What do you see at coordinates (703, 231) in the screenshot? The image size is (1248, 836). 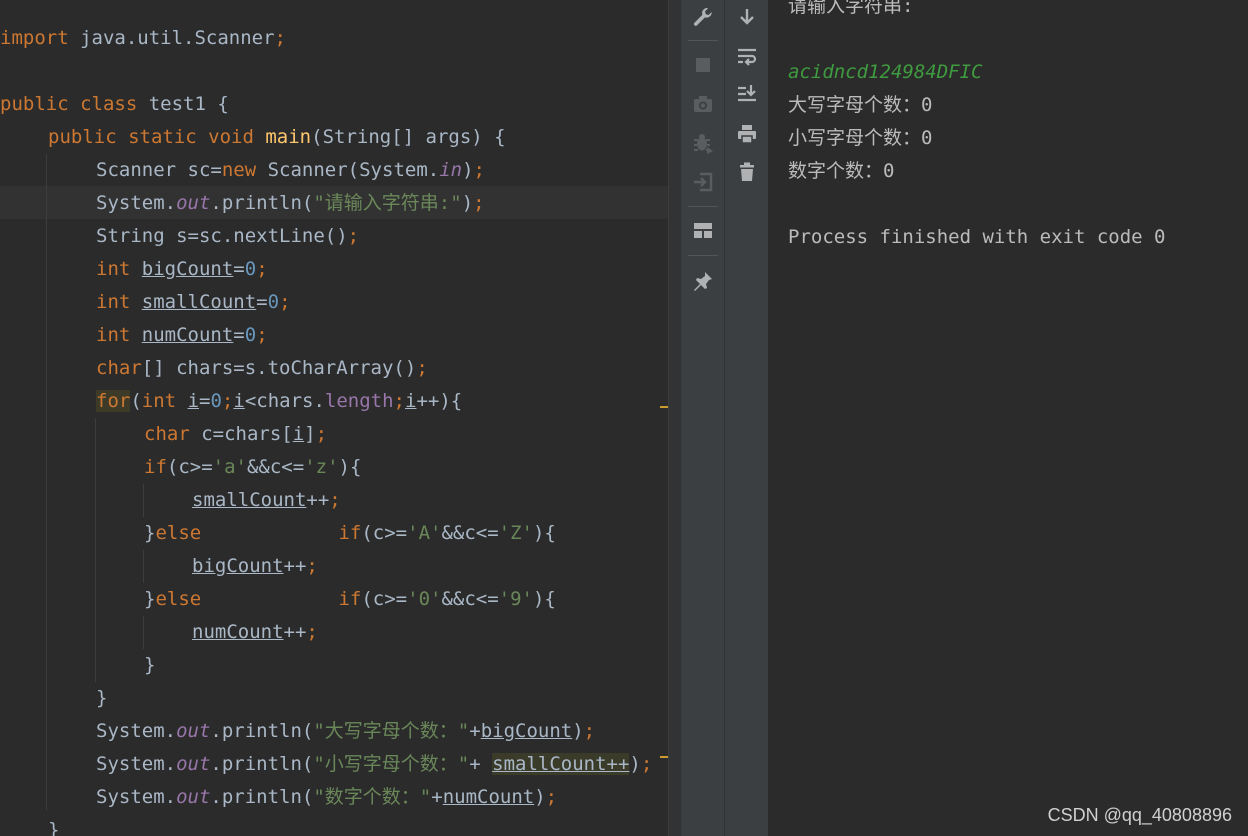 I see `layout-icon` at bounding box center [703, 231].